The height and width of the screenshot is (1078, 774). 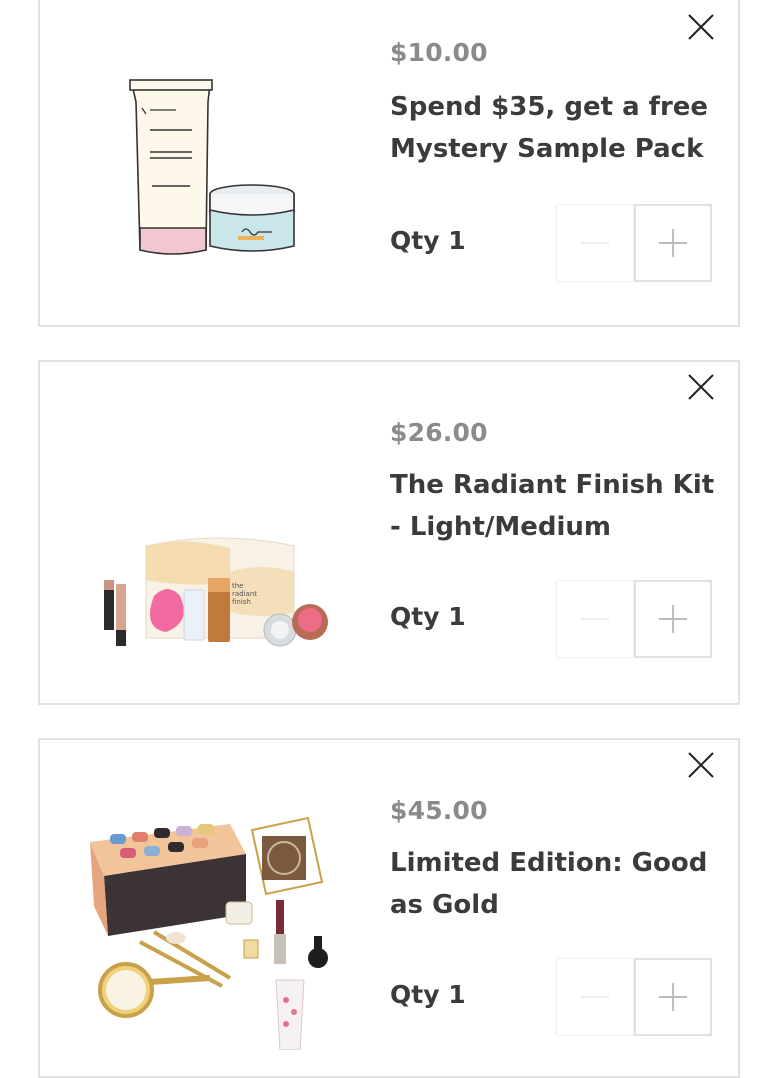 I want to click on svg-text: the, so click(x=238, y=586).